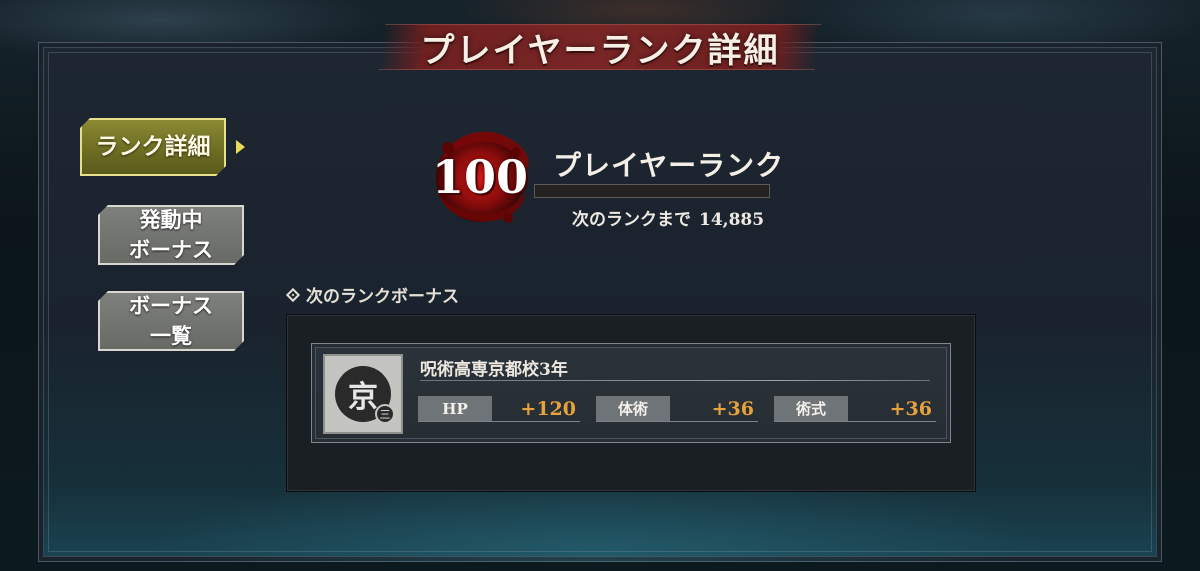 This screenshot has height=571, width=1200. I want to click on sidebar-item-label: ボーナス 一覧, so click(171, 321).